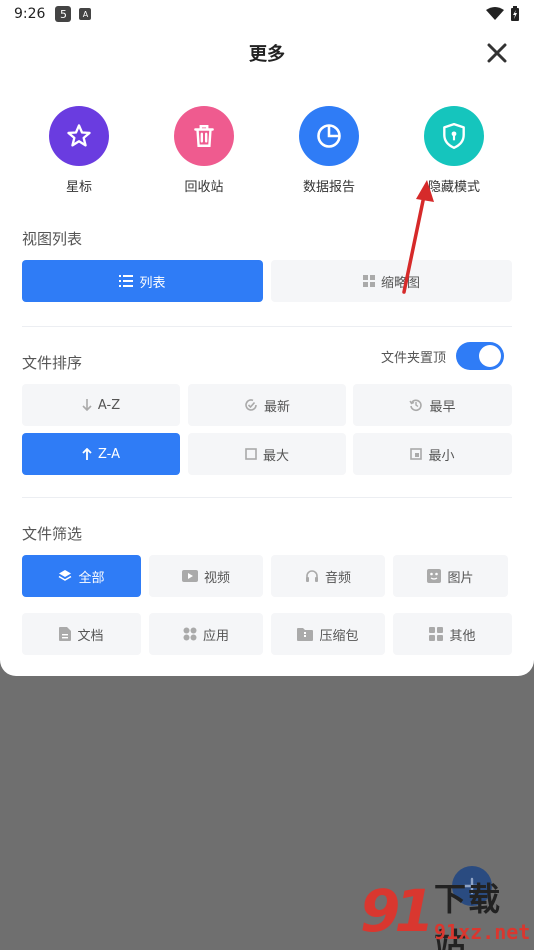  Describe the element at coordinates (413, 358) in the screenshot. I see `folder-top-label: 文件夹置顶` at that location.